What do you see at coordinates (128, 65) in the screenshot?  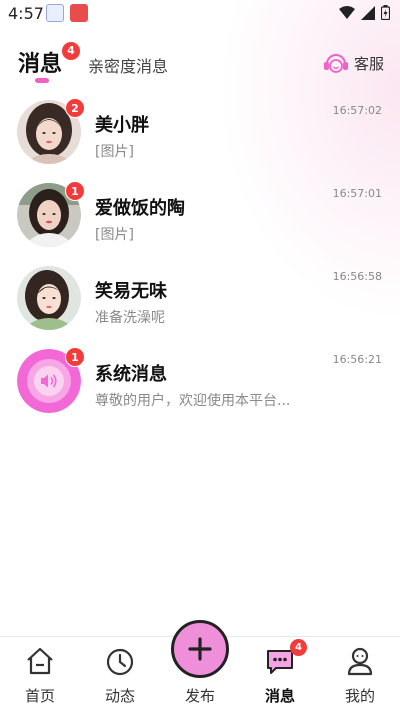 I see `tab-intimacy-messages: 亲密度消息` at bounding box center [128, 65].